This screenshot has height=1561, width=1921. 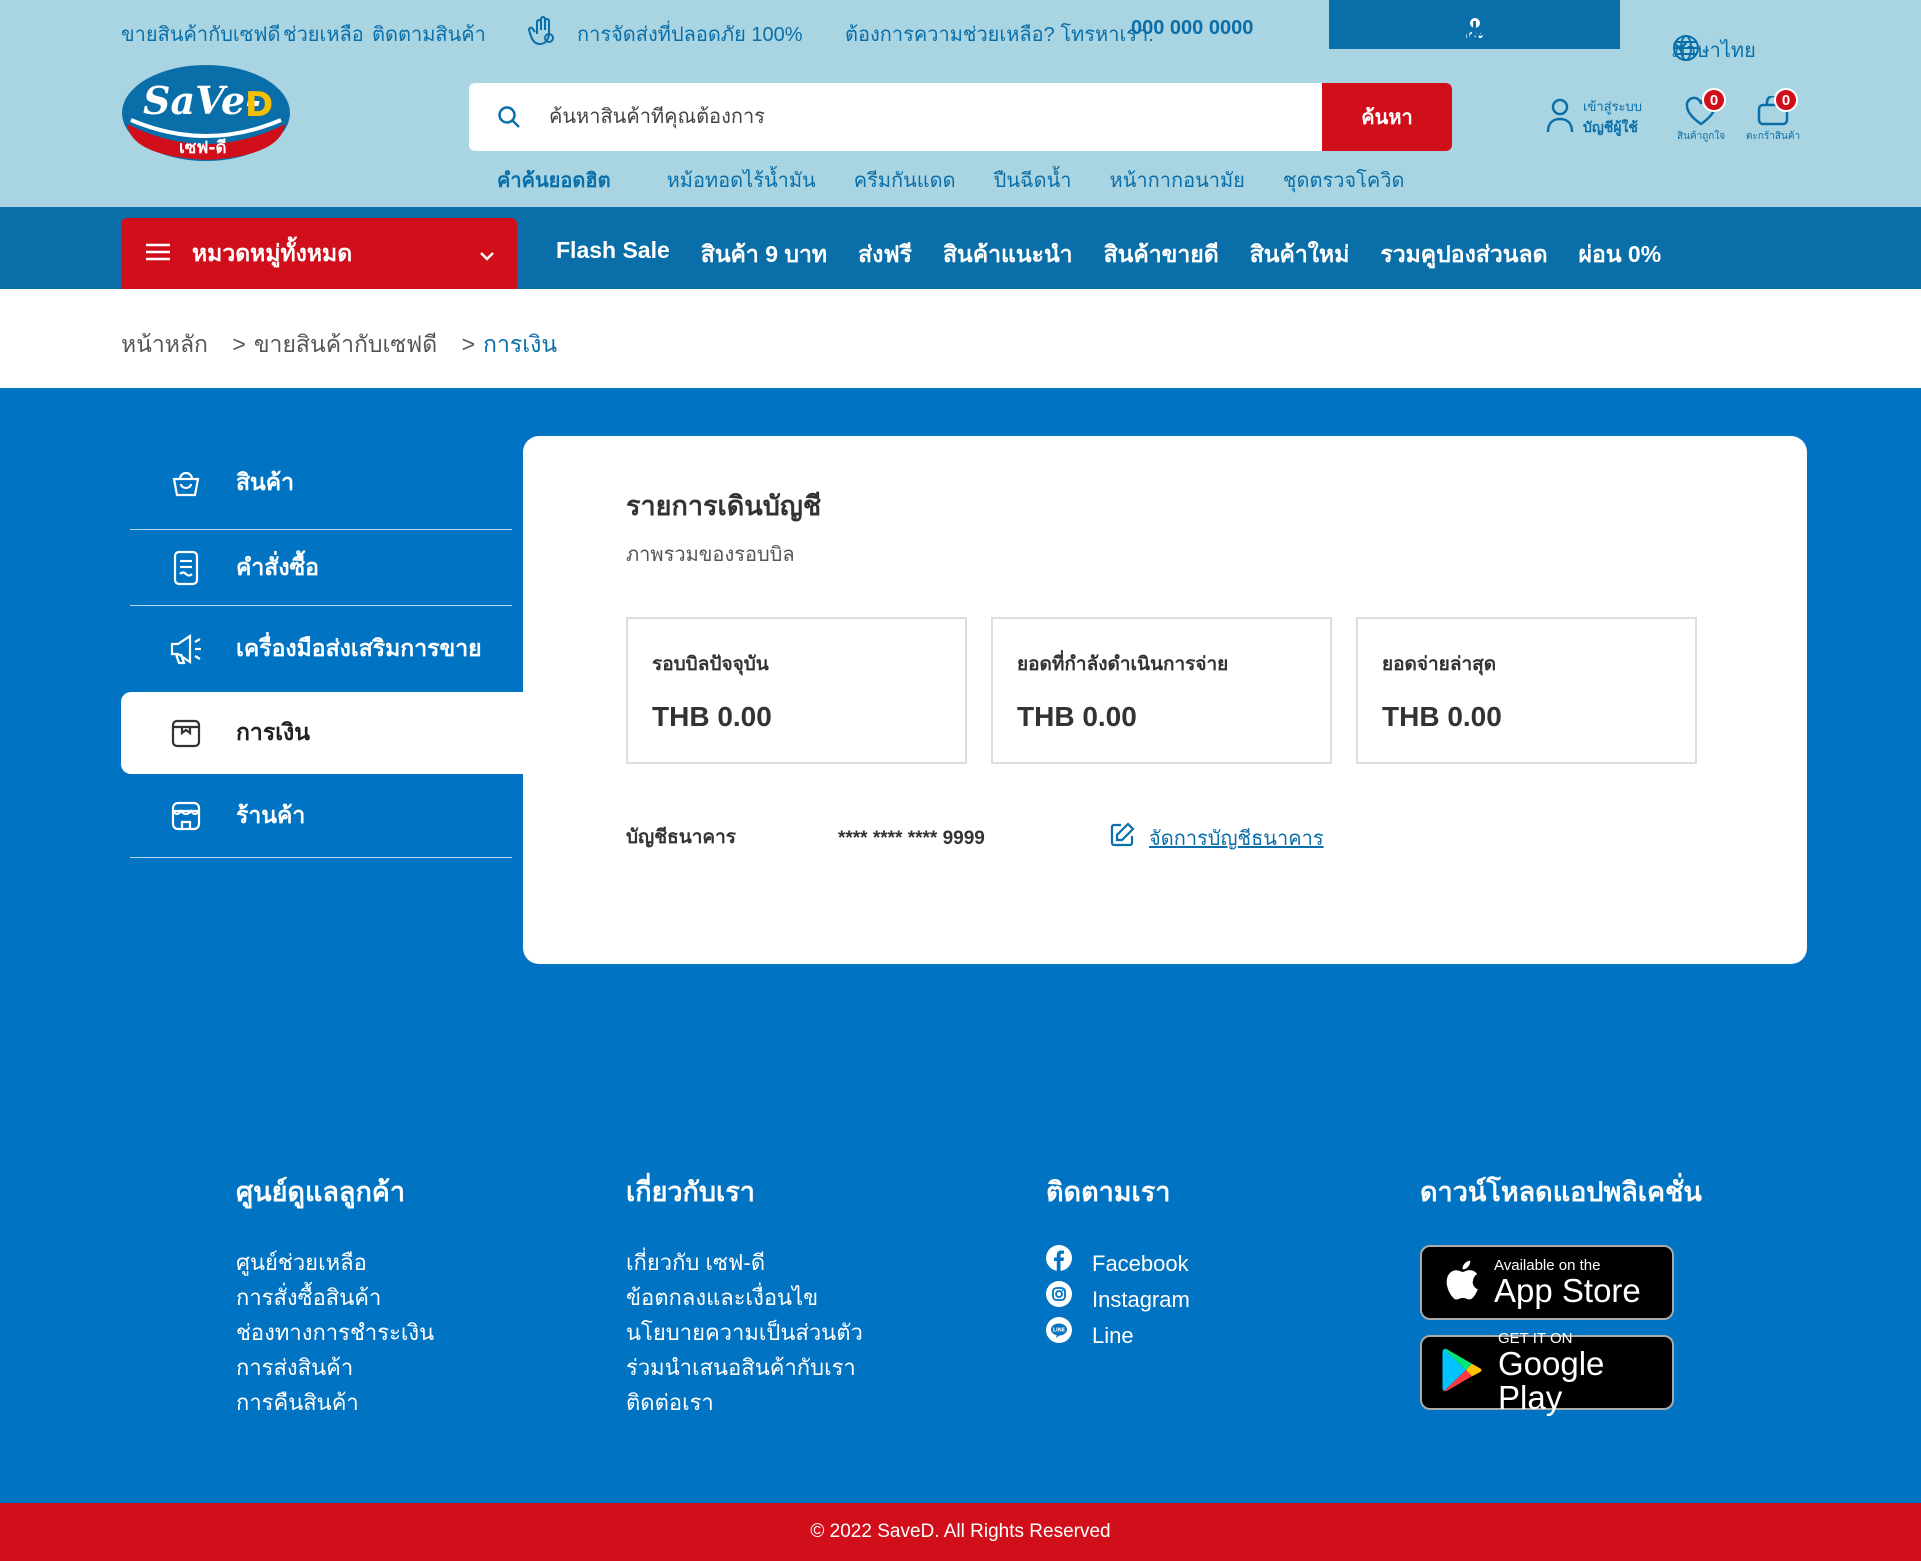 What do you see at coordinates (345, 344) in the screenshot?
I see `breadcrumb-sell: ขายสินค้ากับเซฟดี` at bounding box center [345, 344].